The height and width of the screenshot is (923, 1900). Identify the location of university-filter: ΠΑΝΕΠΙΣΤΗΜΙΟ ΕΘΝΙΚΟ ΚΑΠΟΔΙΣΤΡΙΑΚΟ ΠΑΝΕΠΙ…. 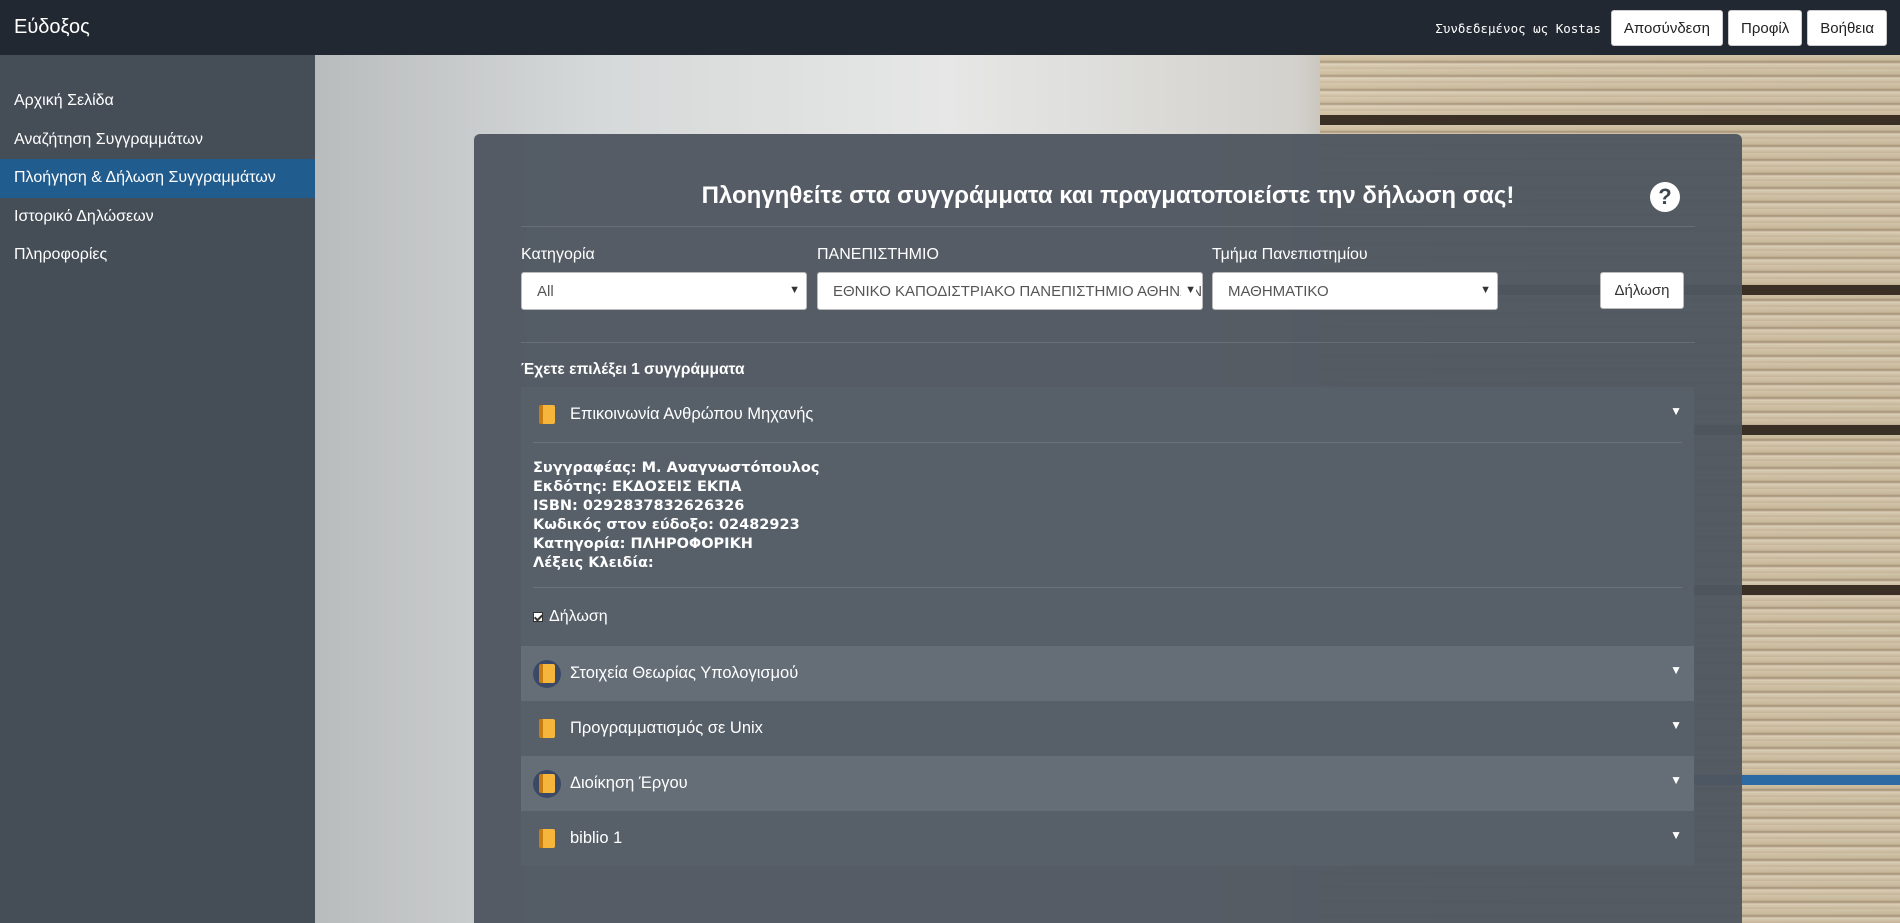
(1010, 278).